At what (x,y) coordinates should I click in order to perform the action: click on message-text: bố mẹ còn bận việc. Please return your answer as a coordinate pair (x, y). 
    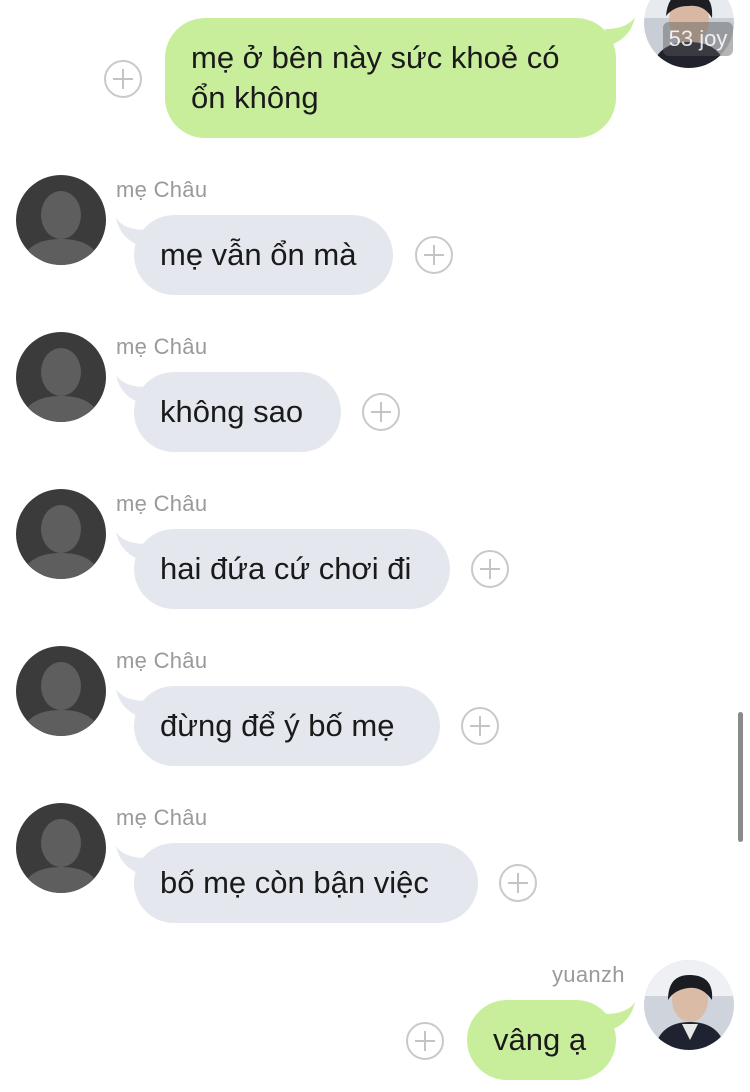
    Looking at the image, I should click on (294, 882).